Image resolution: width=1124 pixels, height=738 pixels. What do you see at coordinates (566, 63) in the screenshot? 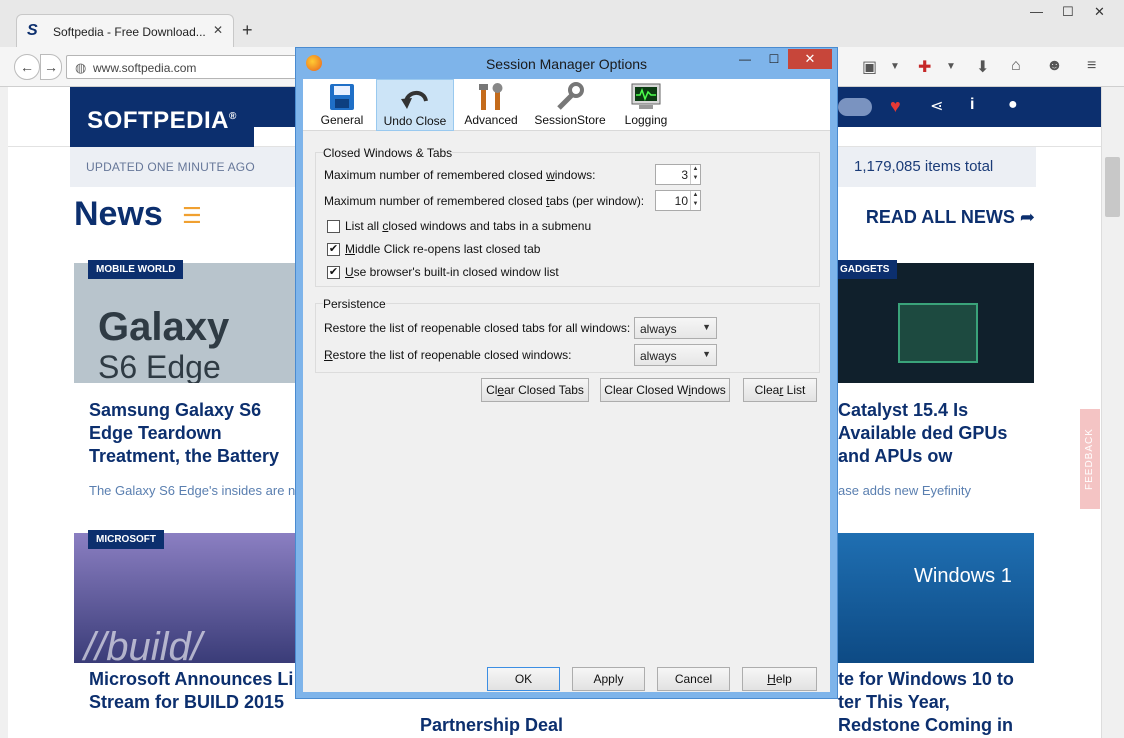
I see `dialog-titlebar: Session Manager Options — ☐ ✕` at bounding box center [566, 63].